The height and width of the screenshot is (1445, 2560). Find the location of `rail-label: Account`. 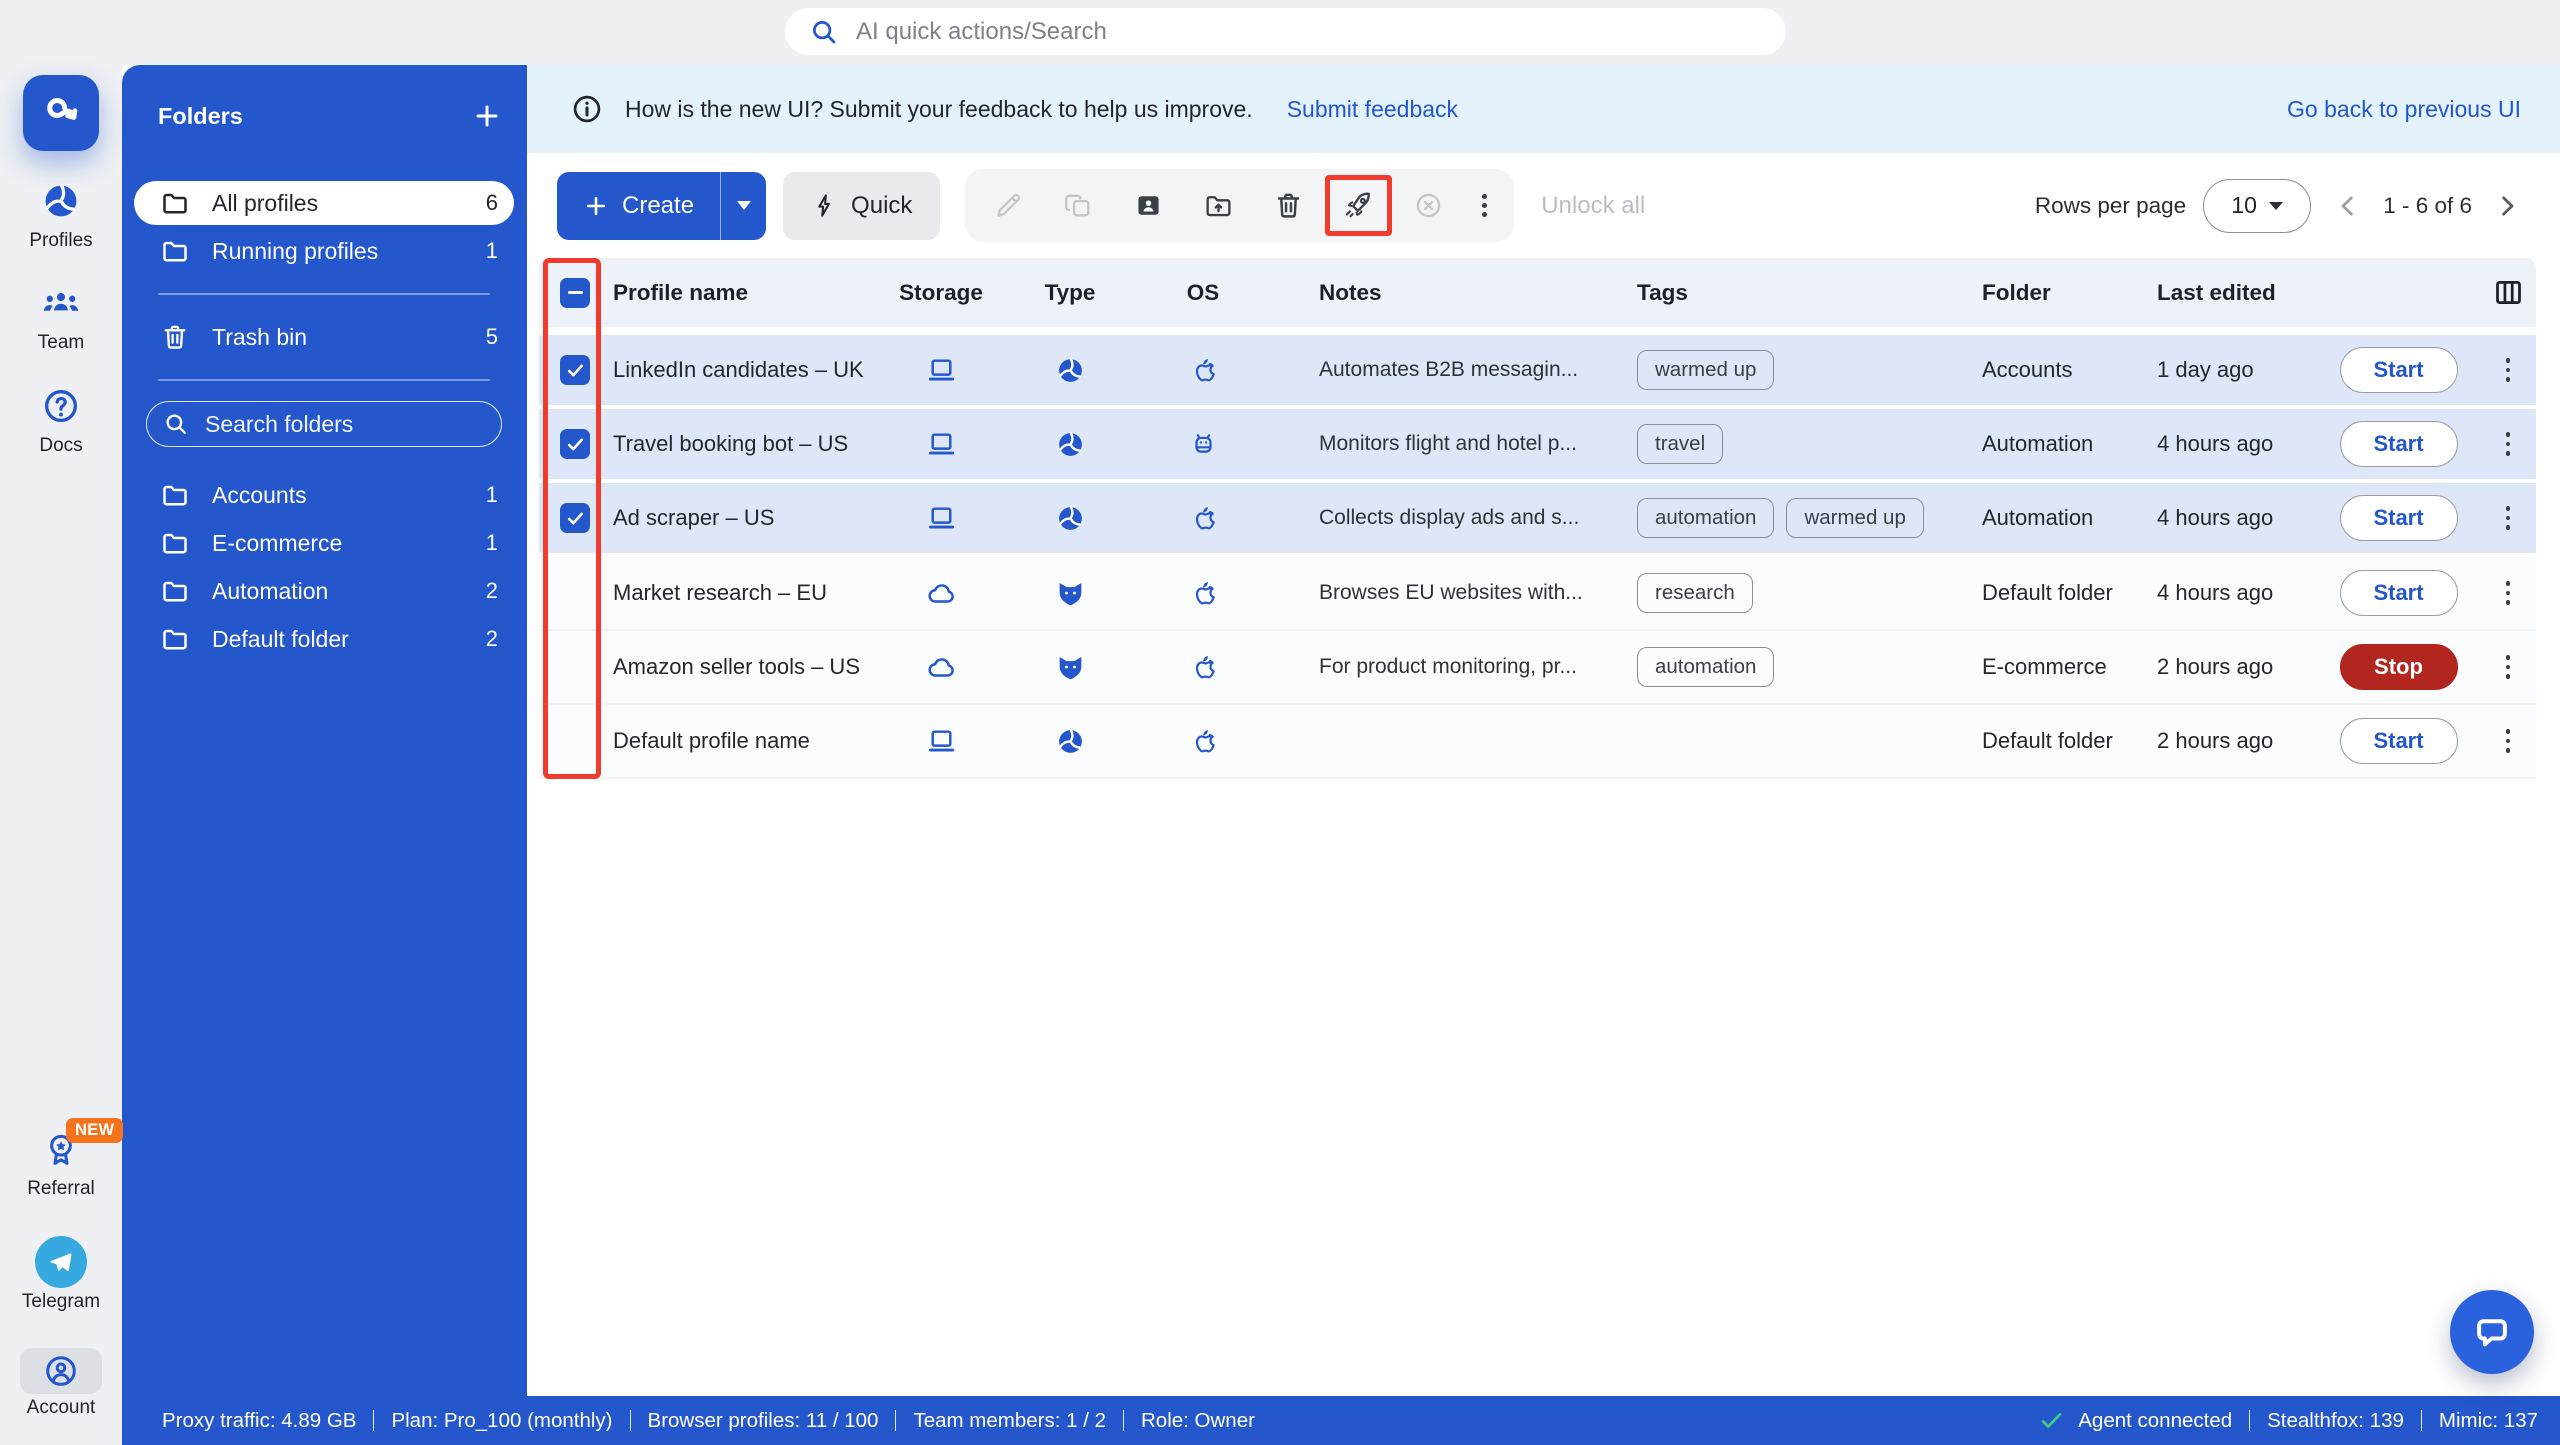

rail-label: Account is located at coordinates (61, 1407).